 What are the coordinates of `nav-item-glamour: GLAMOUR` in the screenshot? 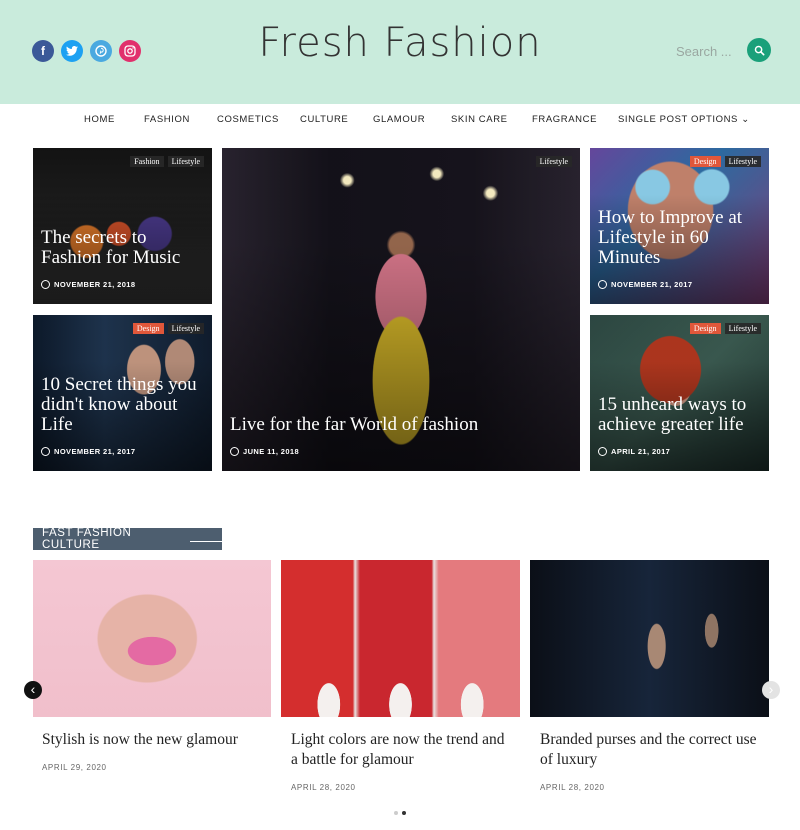 It's located at (399, 119).